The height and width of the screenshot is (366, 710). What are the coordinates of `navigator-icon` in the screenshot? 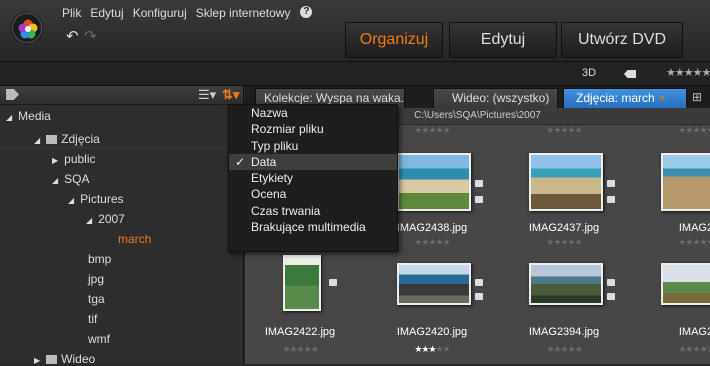 It's located at (12, 94).